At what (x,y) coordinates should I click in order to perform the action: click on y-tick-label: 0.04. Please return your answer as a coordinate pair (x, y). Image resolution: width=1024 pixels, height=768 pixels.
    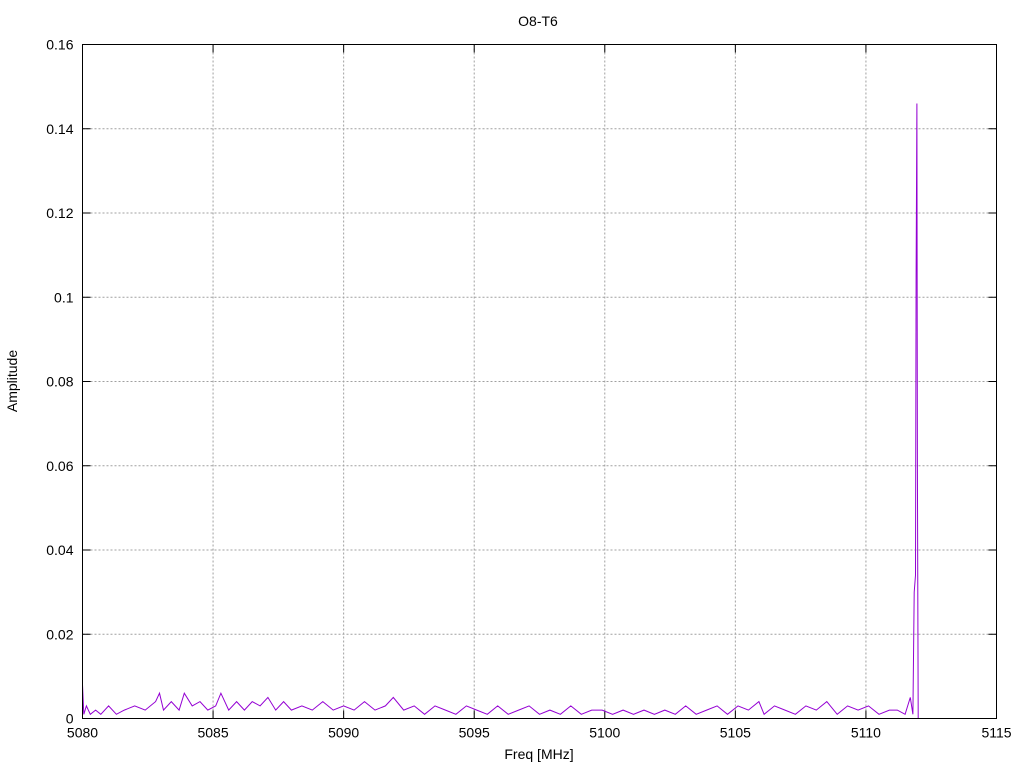
    Looking at the image, I should click on (59, 550).